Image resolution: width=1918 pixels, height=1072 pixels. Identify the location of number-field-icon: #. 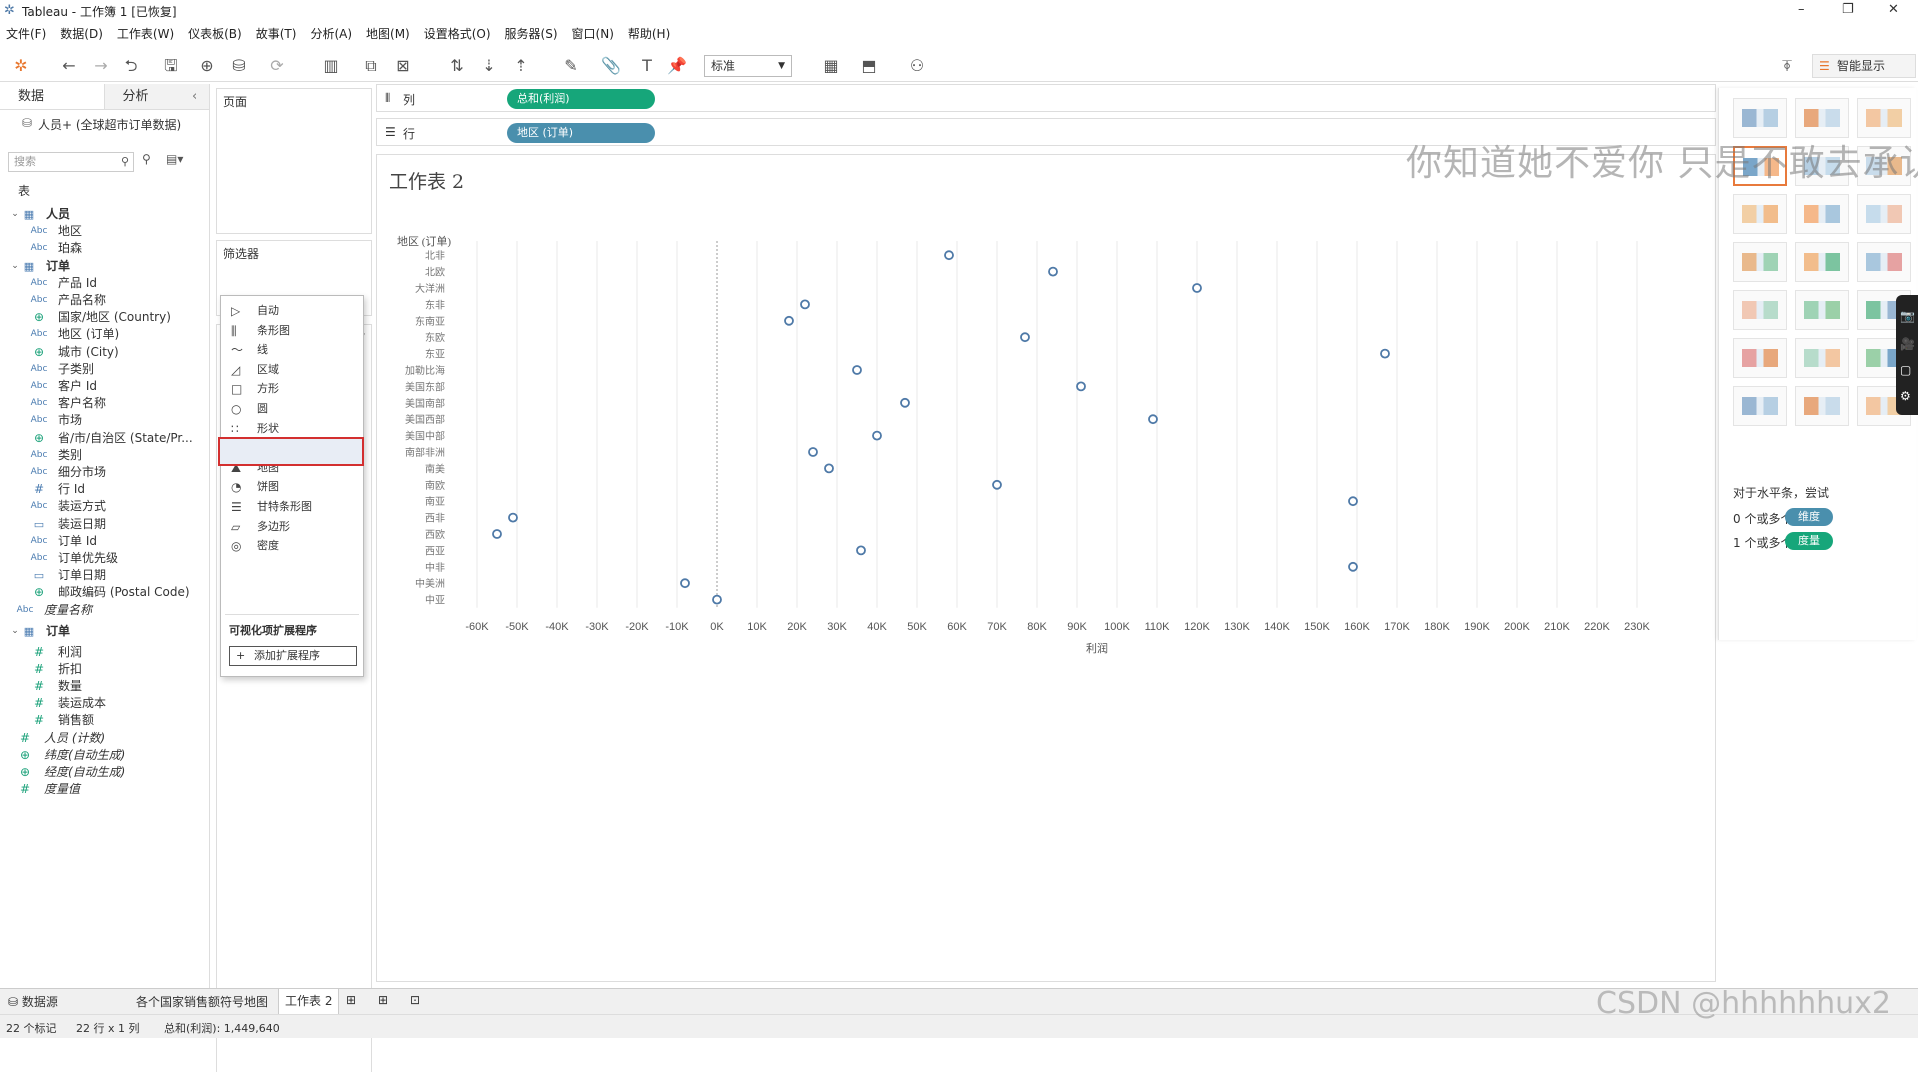
(25, 789).